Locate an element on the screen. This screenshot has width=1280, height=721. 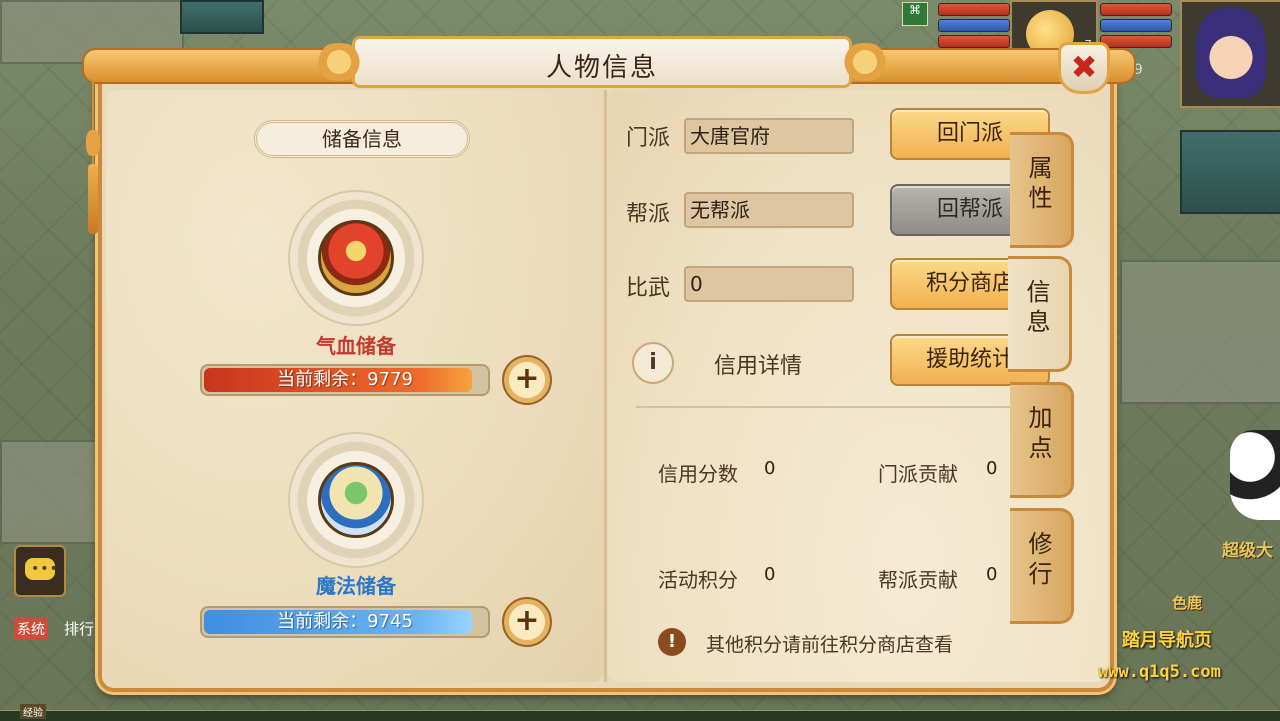
npc-name-label-2: 色鹿 is located at coordinates (1187, 602).